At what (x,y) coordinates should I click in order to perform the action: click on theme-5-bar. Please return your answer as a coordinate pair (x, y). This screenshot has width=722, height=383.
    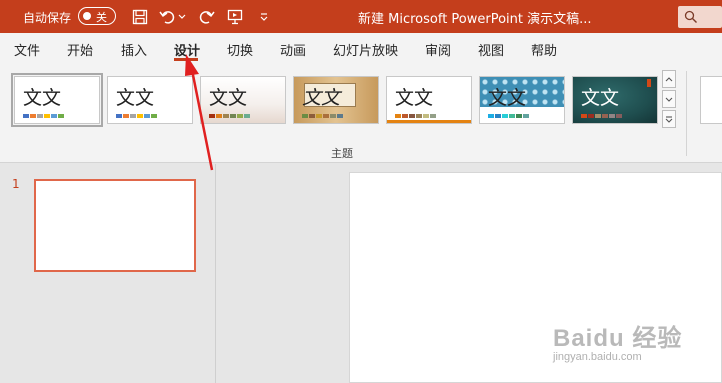
    Looking at the image, I should click on (429, 121).